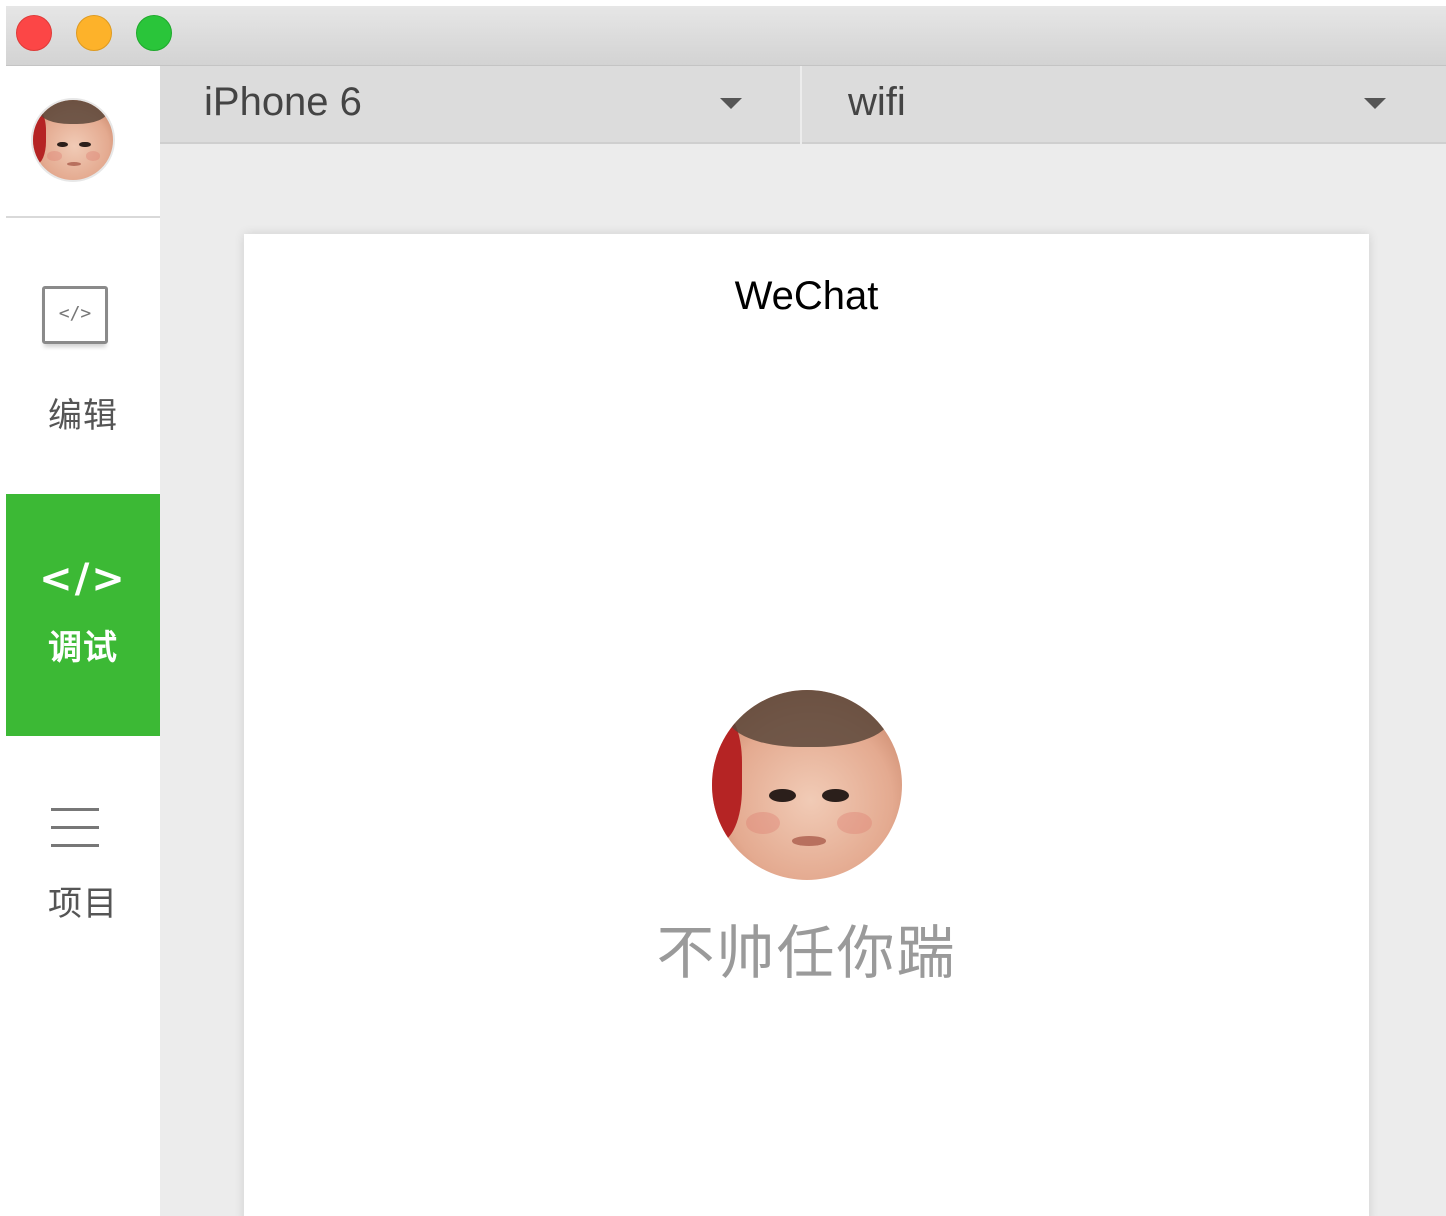 Image resolution: width=1446 pixels, height=1216 pixels. Describe the element at coordinates (94, 33) in the screenshot. I see `minimize-window-button` at that location.